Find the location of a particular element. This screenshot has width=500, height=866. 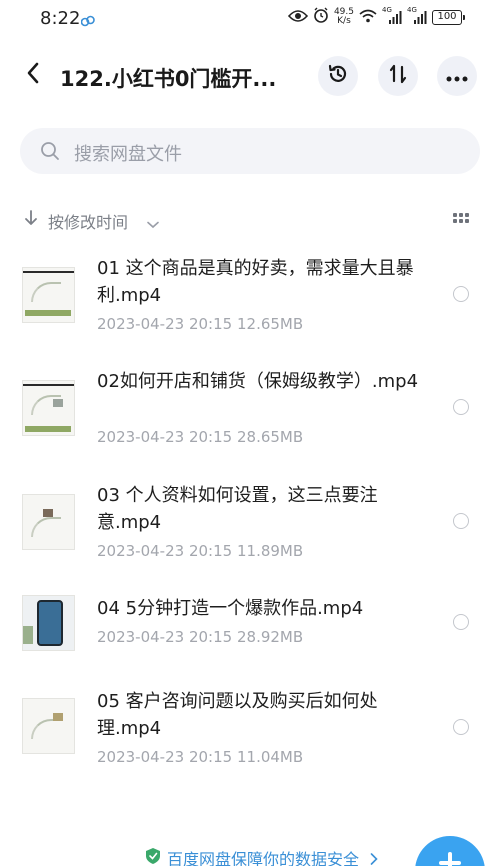

grid-view-icon is located at coordinates (461, 219).